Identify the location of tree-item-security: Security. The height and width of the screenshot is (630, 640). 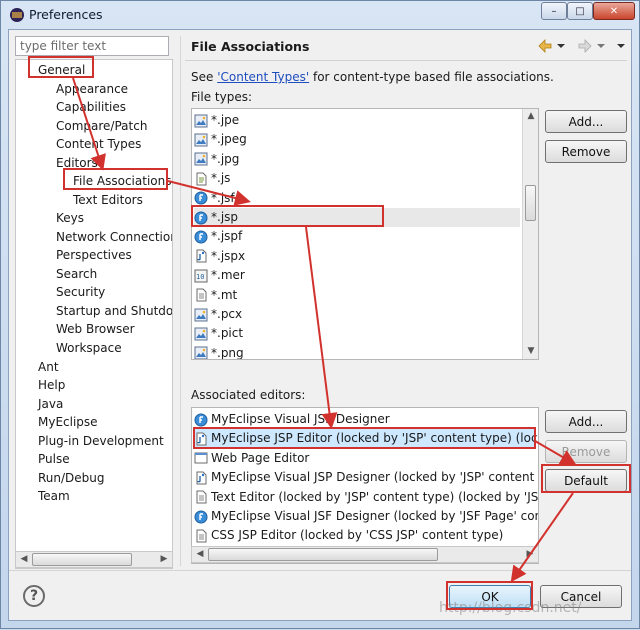
(80, 292).